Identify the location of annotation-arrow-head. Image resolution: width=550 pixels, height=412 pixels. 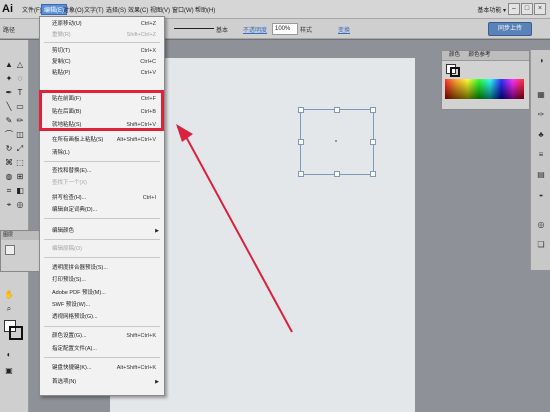
(184, 133).